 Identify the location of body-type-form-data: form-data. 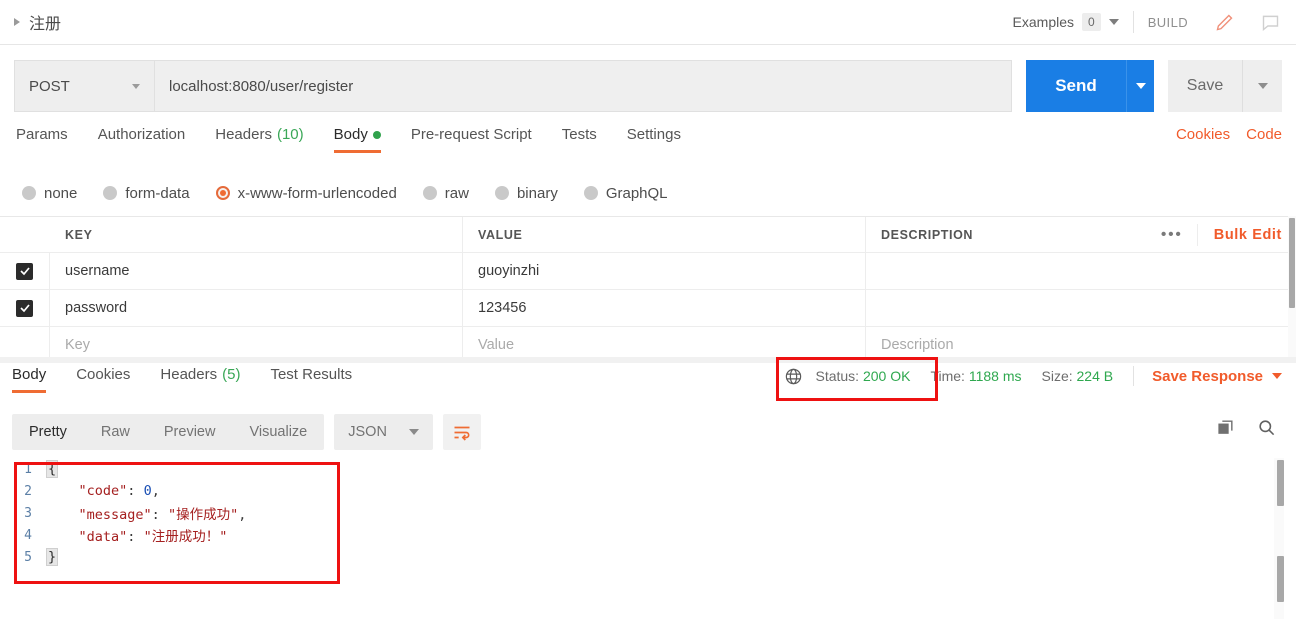
(146, 193).